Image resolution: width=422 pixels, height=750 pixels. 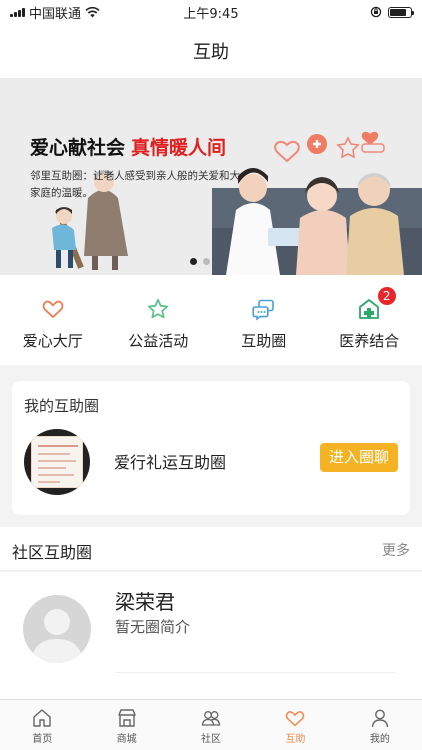 I want to click on my-circle-title: 我的互助圈, so click(x=62, y=406).